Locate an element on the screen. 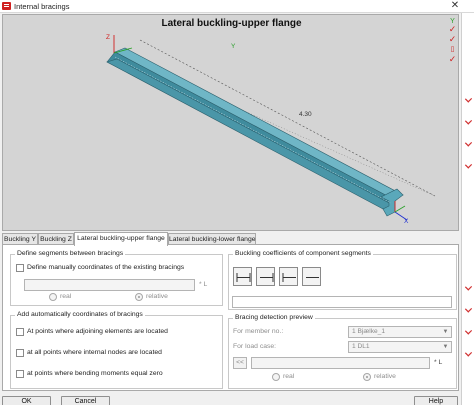  segment-fixed-free-icon is located at coordinates (289, 277).